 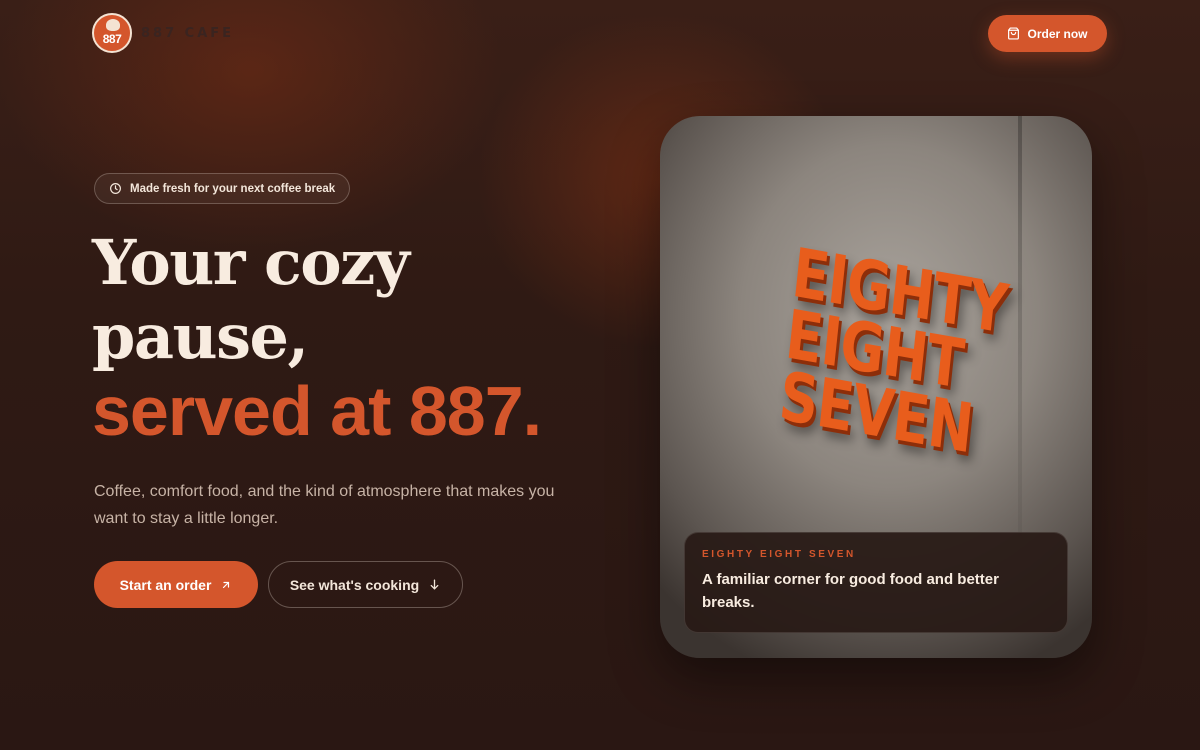 What do you see at coordinates (112, 39) in the screenshot?
I see `logo-text: 887` at bounding box center [112, 39].